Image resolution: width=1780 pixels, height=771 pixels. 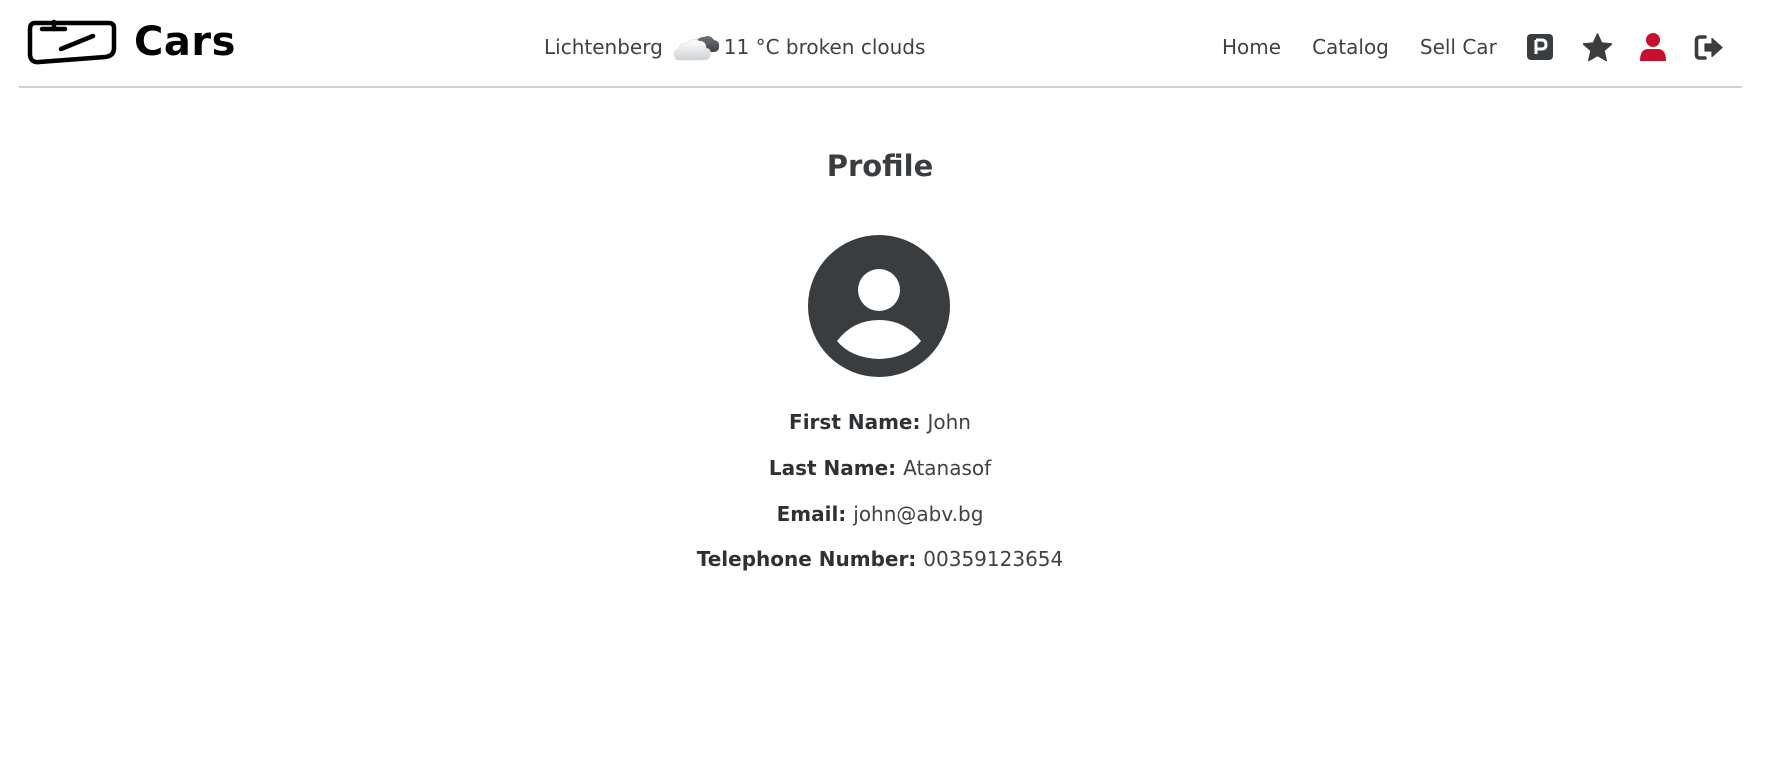 What do you see at coordinates (880, 166) in the screenshot?
I see `page-title: Profile` at bounding box center [880, 166].